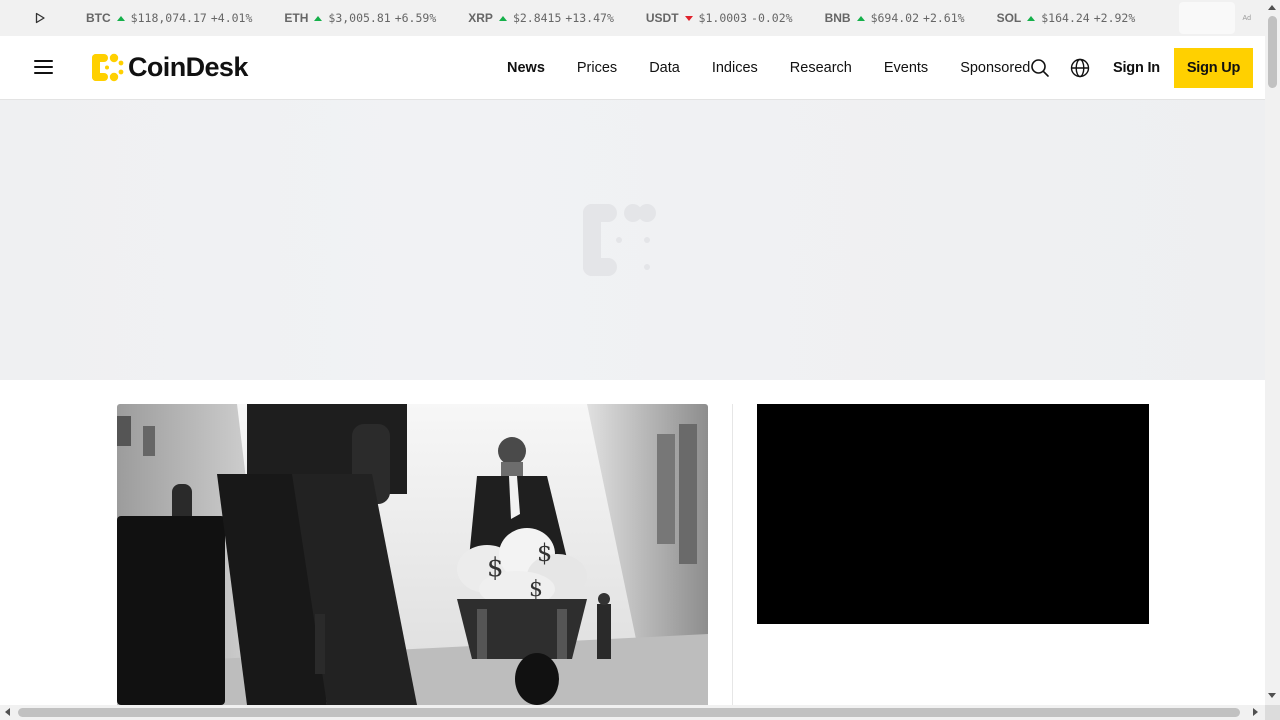  I want to click on column-divider, so click(732, 556).